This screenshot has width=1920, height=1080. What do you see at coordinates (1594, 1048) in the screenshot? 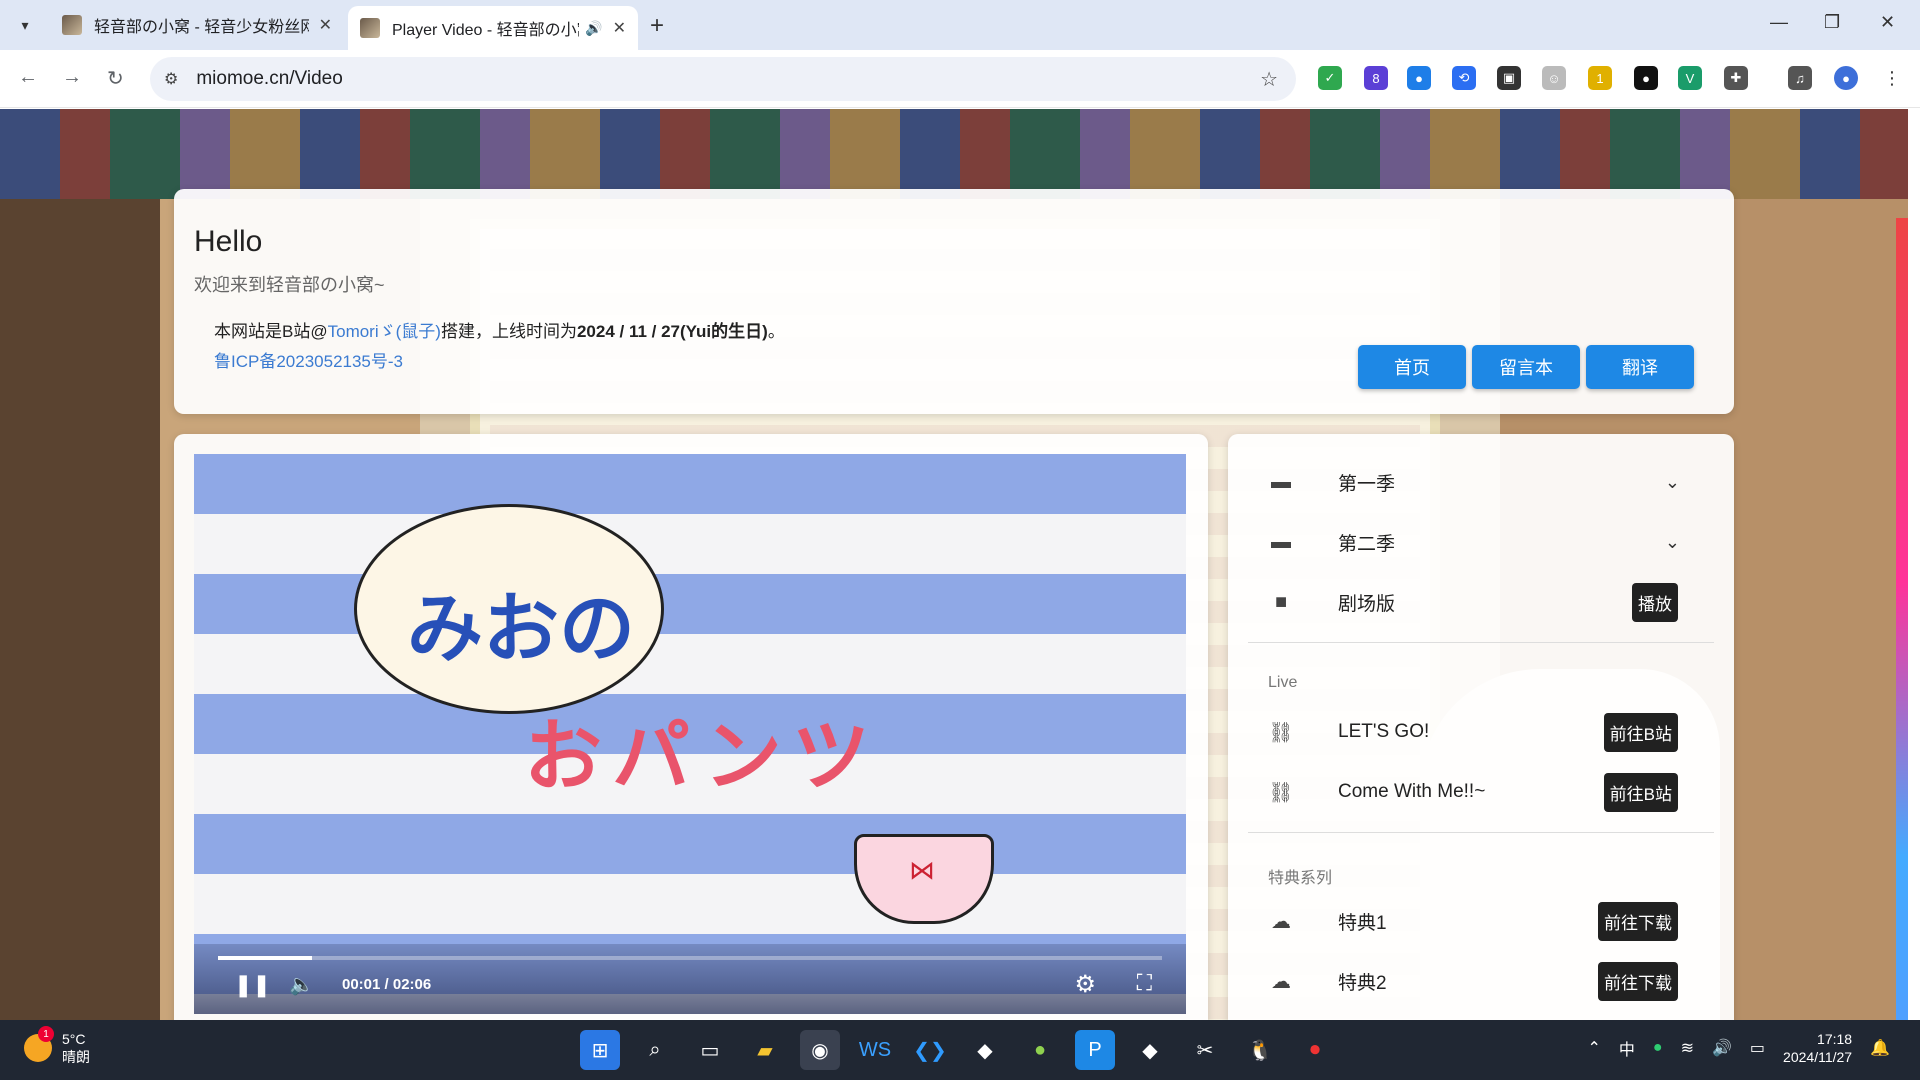
I see `chevron-up-icon: ⌃` at bounding box center [1594, 1048].